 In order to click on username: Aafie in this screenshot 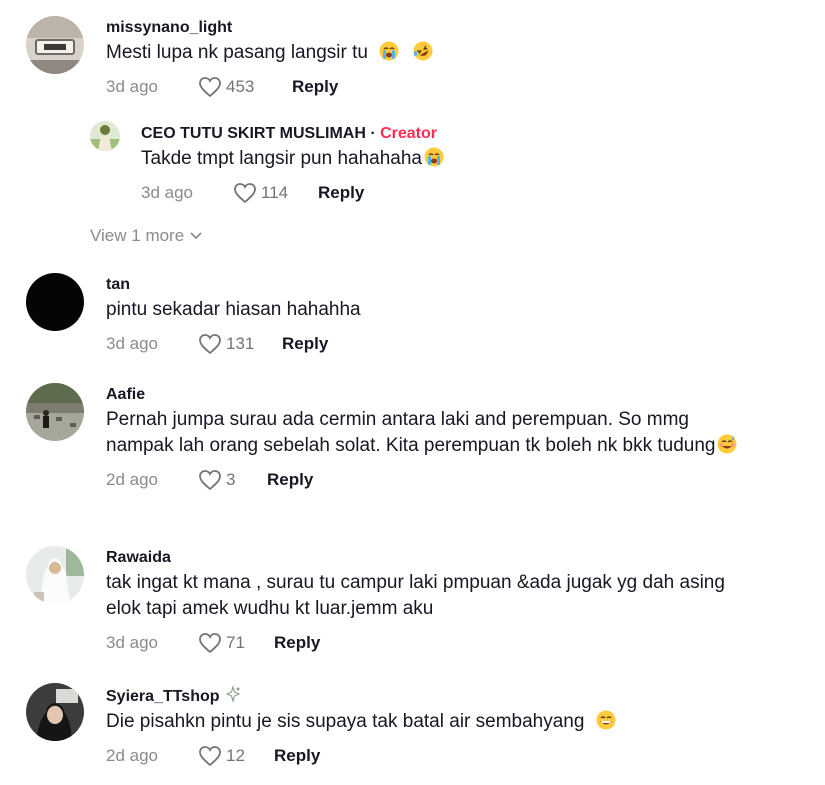, I will do `click(426, 395)`.